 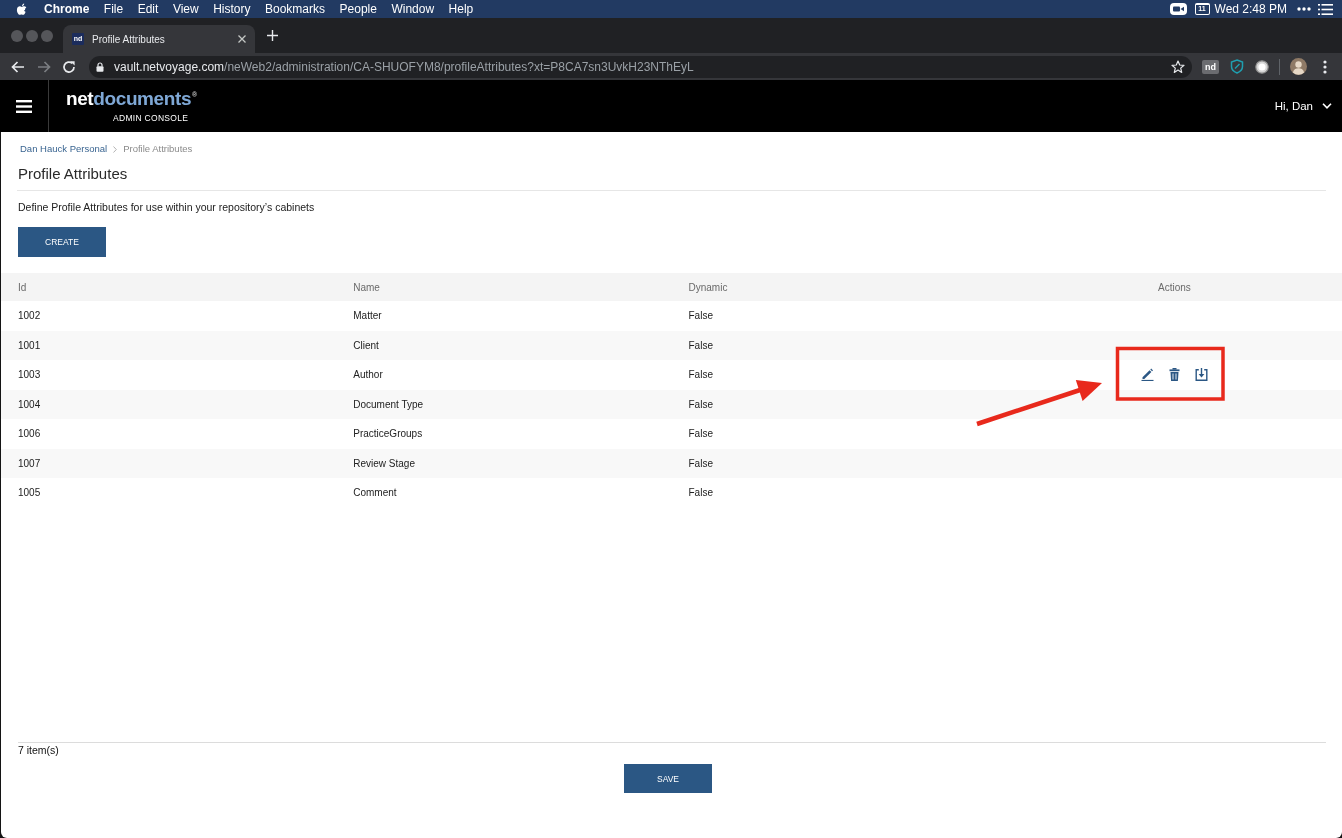 I want to click on create-button: CREATE, so click(x=62, y=242).